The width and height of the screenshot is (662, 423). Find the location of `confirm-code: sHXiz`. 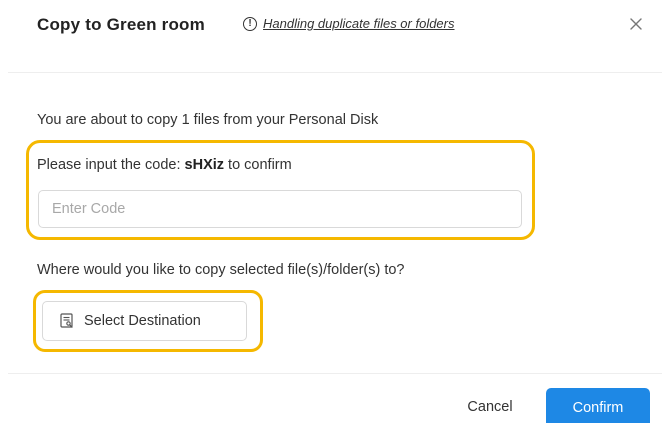

confirm-code: sHXiz is located at coordinates (204, 165).